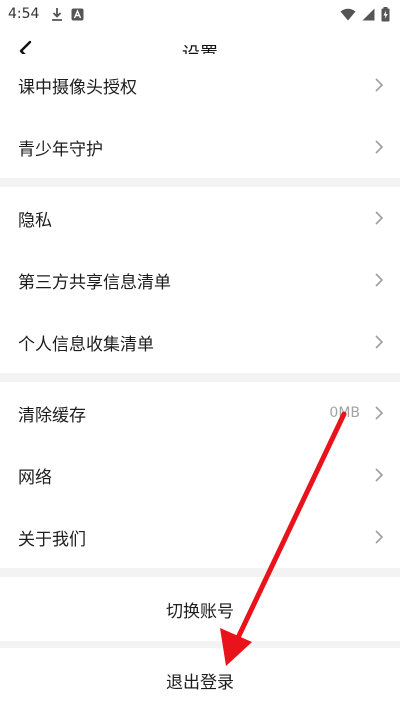 This screenshot has width=400, height=712. I want to click on settings-item-label: 个人信息收集清单, so click(86, 344).